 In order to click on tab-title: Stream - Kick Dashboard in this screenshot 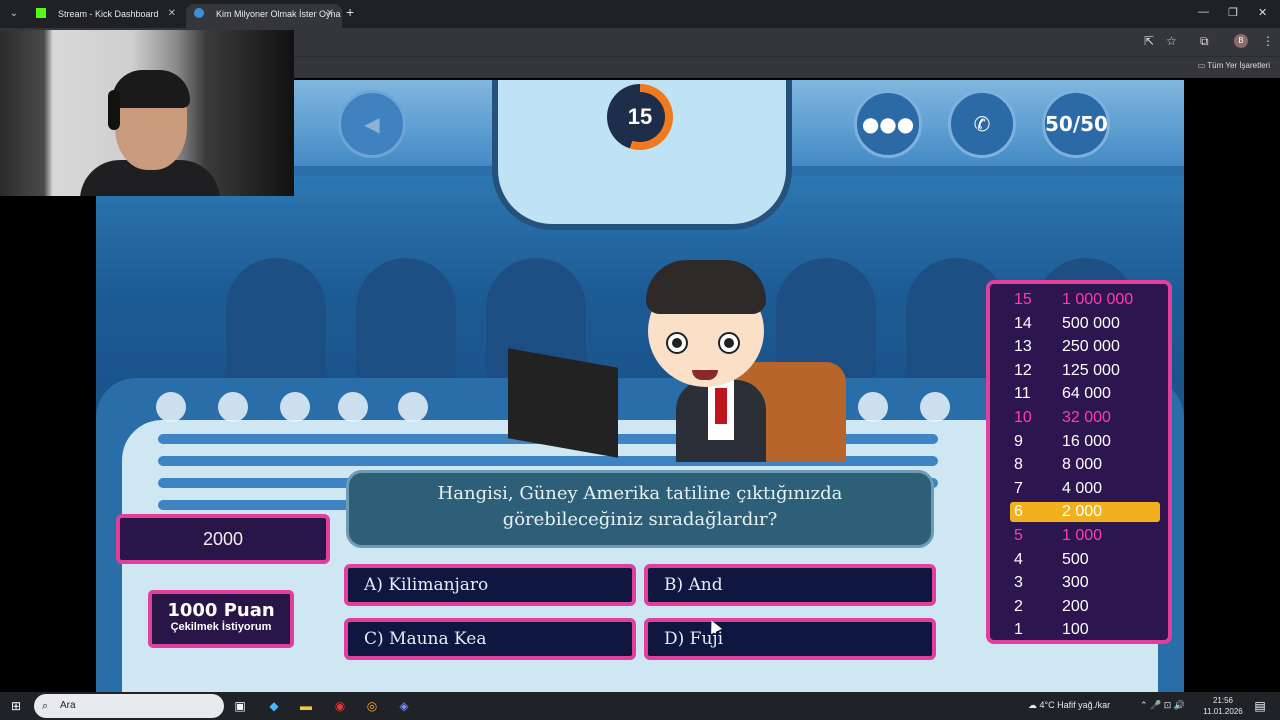, I will do `click(108, 14)`.